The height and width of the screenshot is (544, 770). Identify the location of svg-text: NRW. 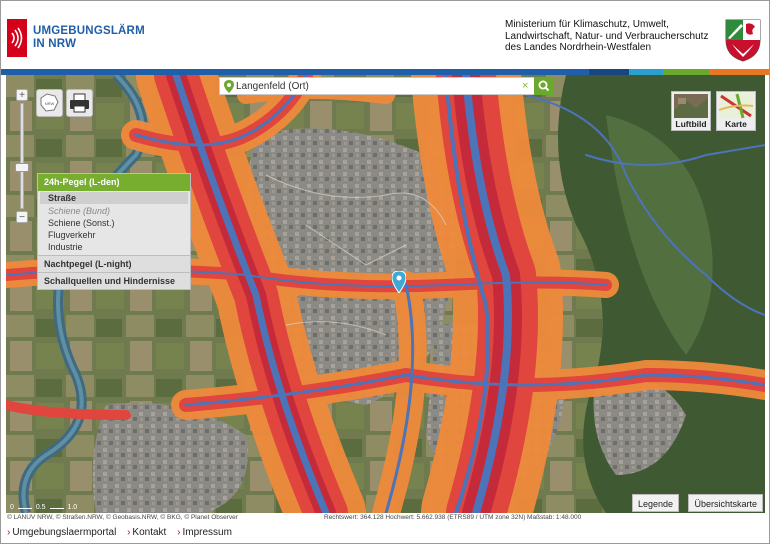
(50, 103).